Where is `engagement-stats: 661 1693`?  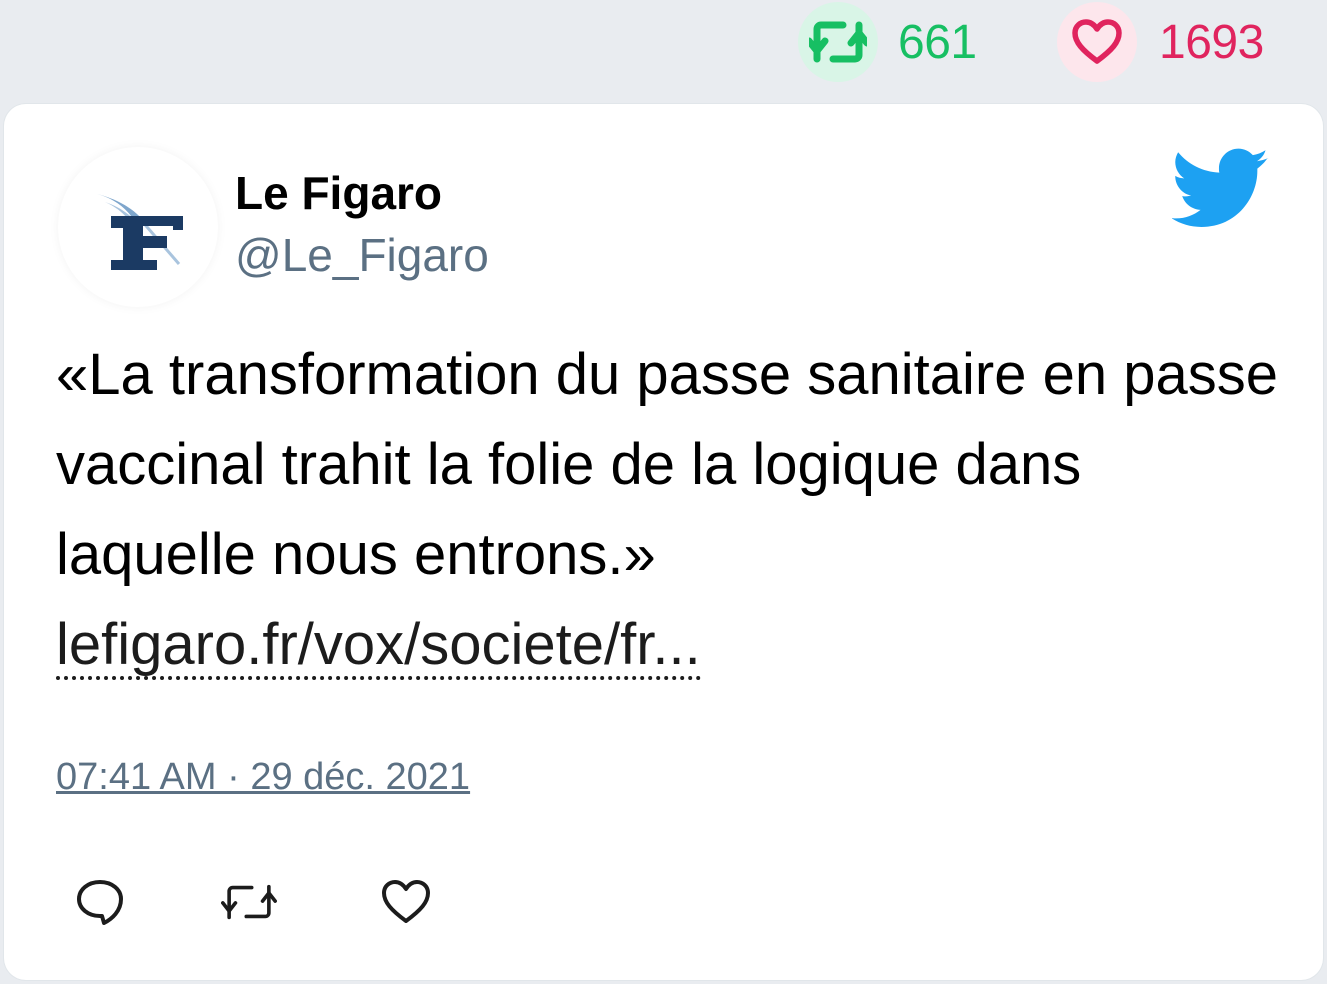 engagement-stats: 661 1693 is located at coordinates (663, 50).